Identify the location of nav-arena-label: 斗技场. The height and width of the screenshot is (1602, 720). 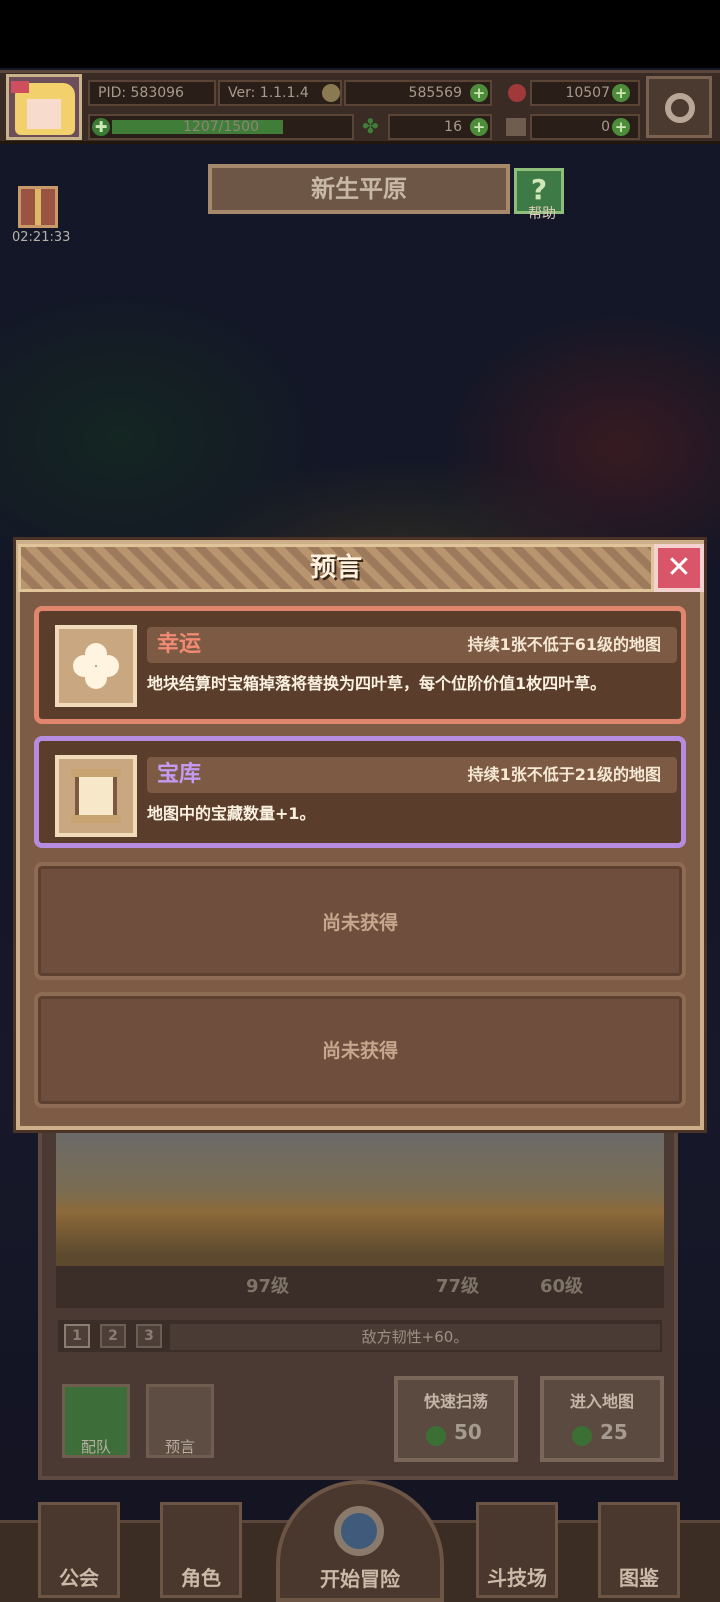
(517, 1578).